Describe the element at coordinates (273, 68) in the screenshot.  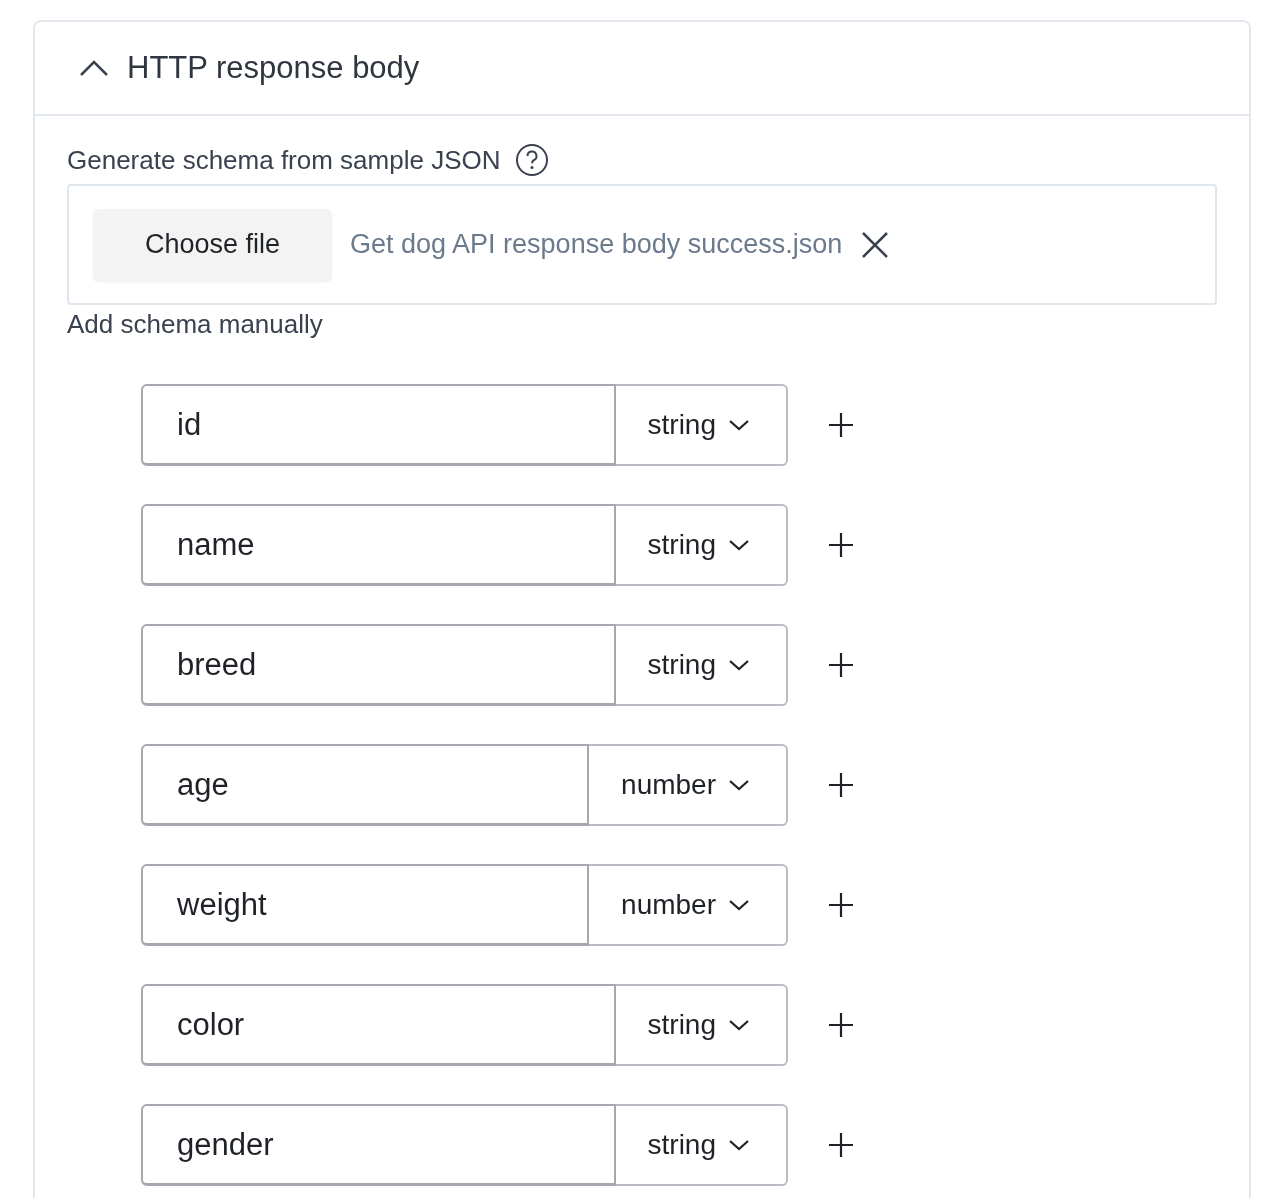
I see `section-title: HTTP response body` at that location.